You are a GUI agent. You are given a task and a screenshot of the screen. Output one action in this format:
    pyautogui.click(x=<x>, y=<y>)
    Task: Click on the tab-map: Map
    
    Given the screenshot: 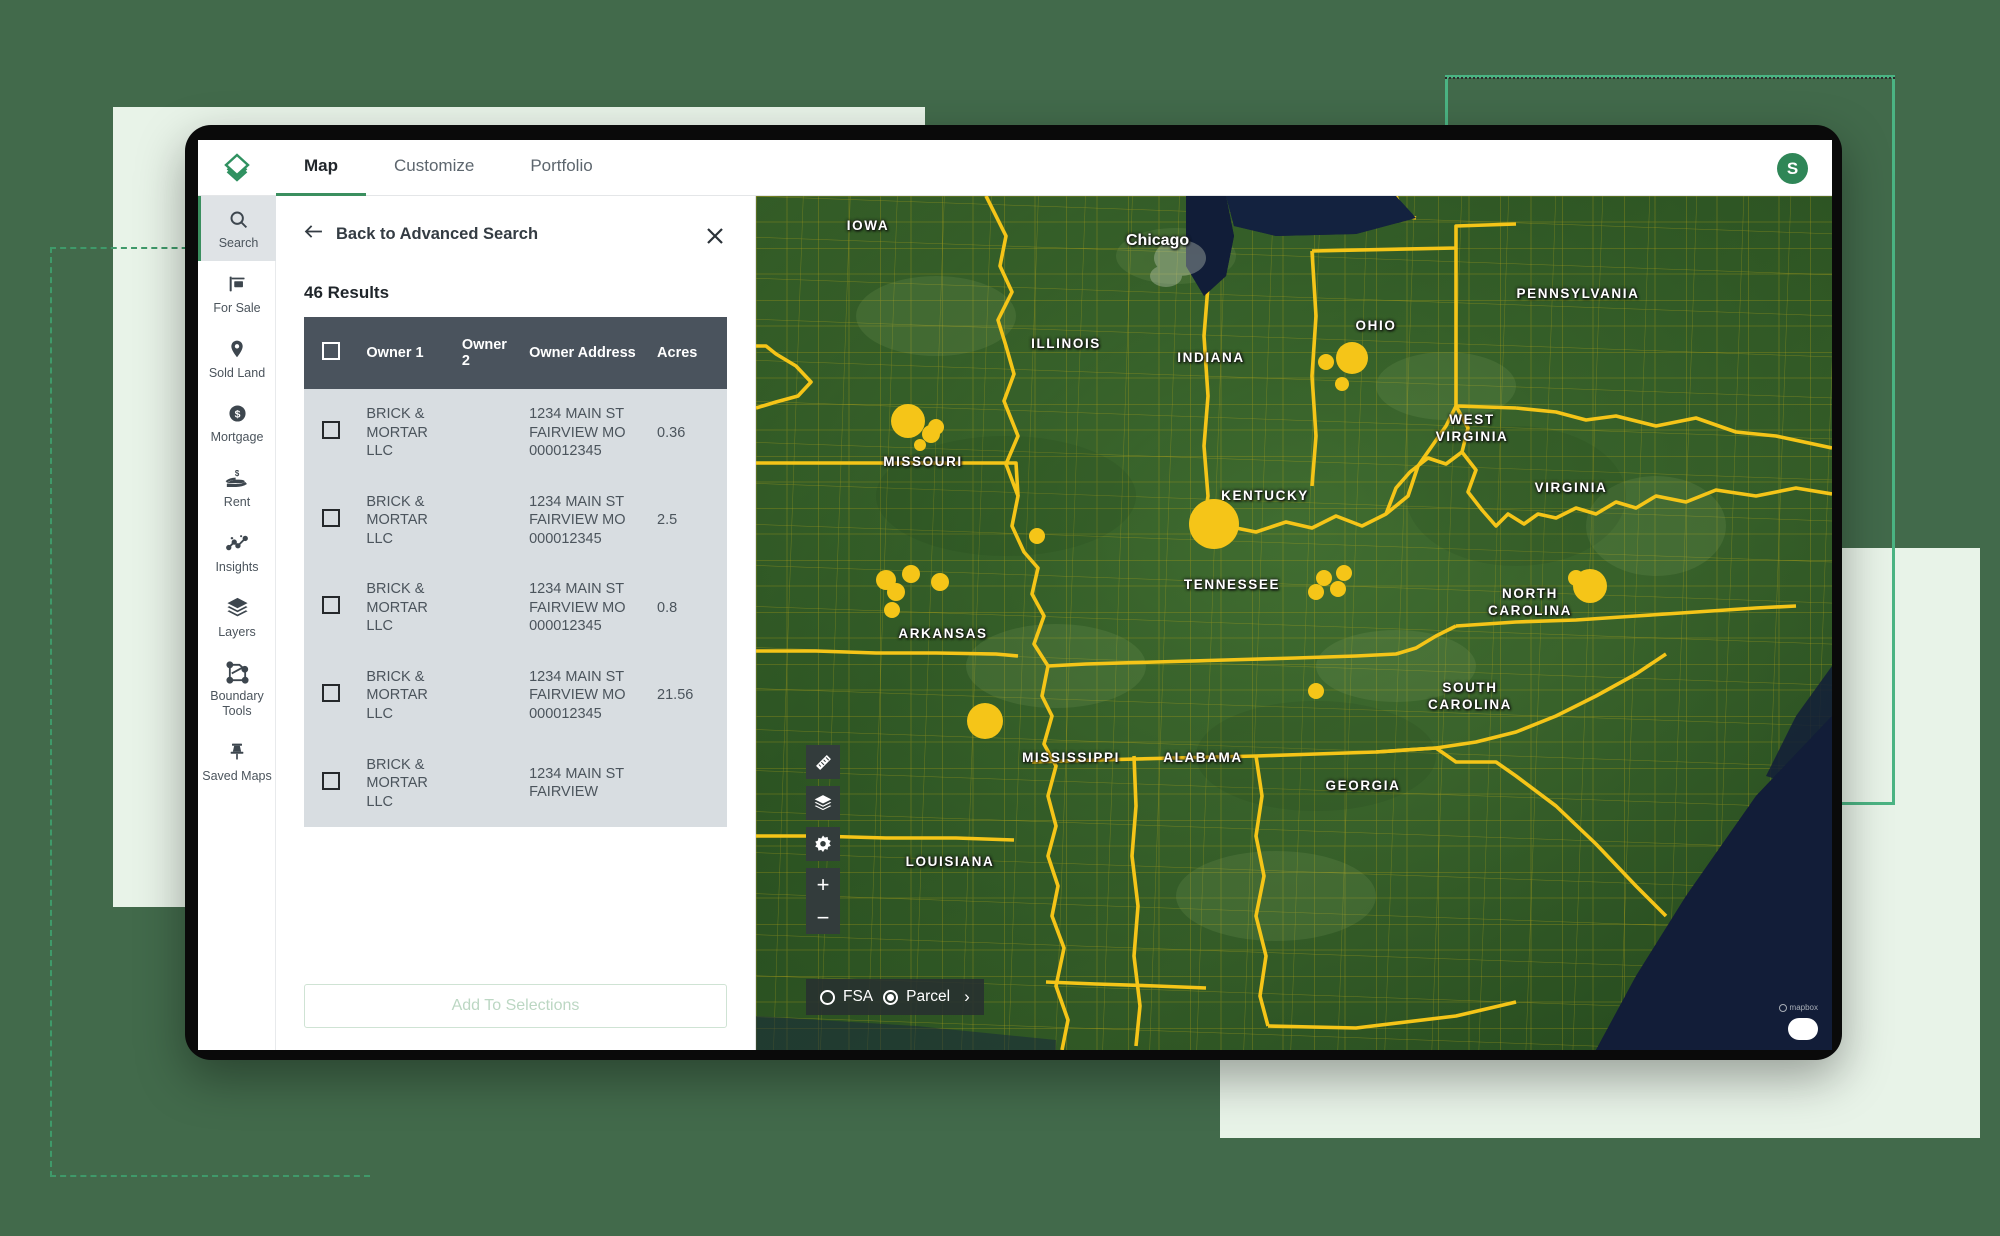 What is the action you would take?
    pyautogui.click(x=321, y=168)
    